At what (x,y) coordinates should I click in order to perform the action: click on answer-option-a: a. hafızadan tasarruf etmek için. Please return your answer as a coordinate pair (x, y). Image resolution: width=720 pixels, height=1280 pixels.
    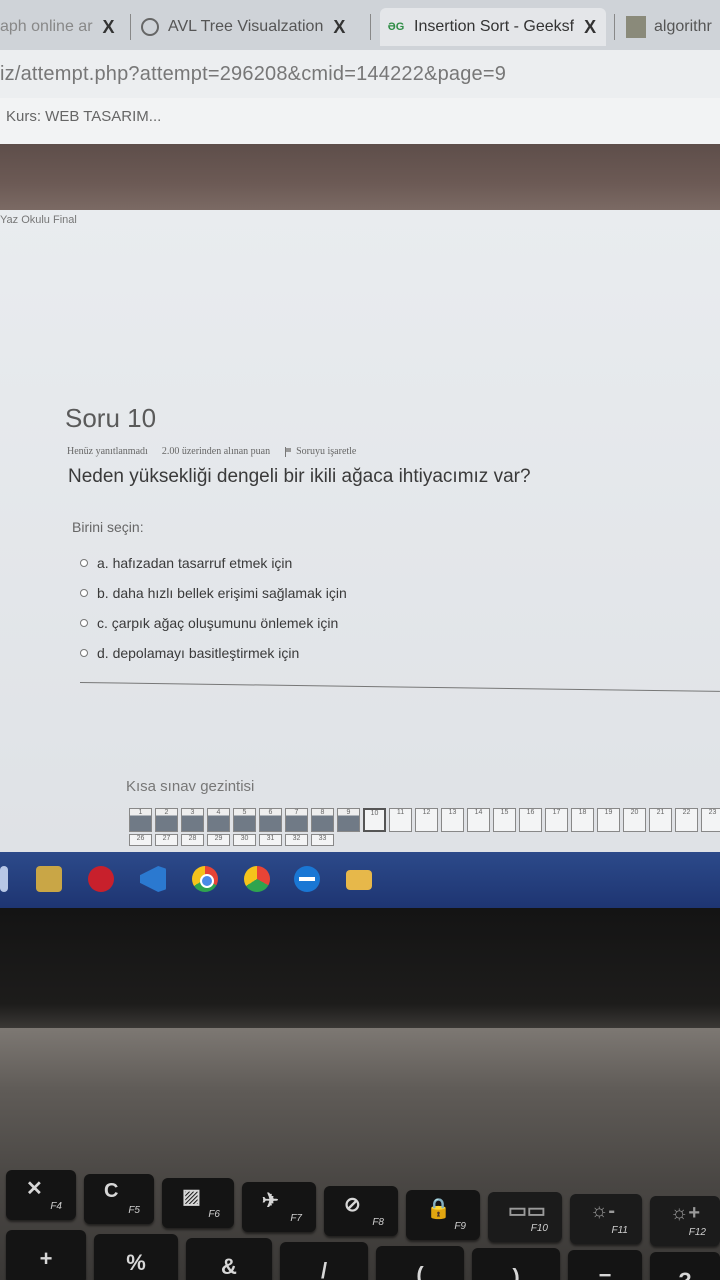
    Looking at the image, I should click on (213, 563).